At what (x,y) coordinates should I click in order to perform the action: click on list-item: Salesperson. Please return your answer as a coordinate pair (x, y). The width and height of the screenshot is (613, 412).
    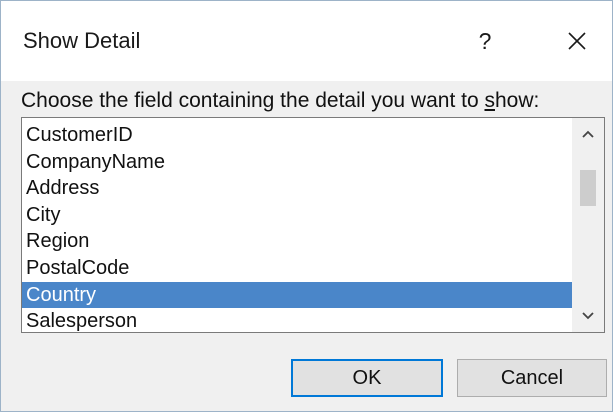
    Looking at the image, I should click on (297, 320).